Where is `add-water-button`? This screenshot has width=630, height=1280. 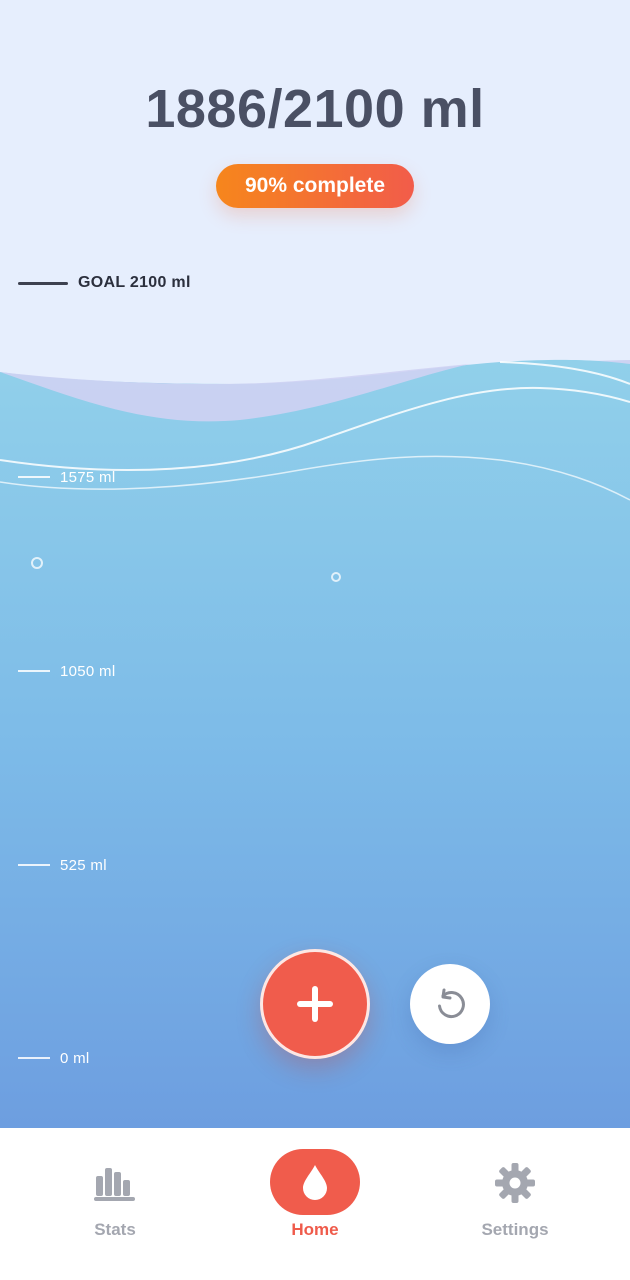 add-water-button is located at coordinates (315, 1004).